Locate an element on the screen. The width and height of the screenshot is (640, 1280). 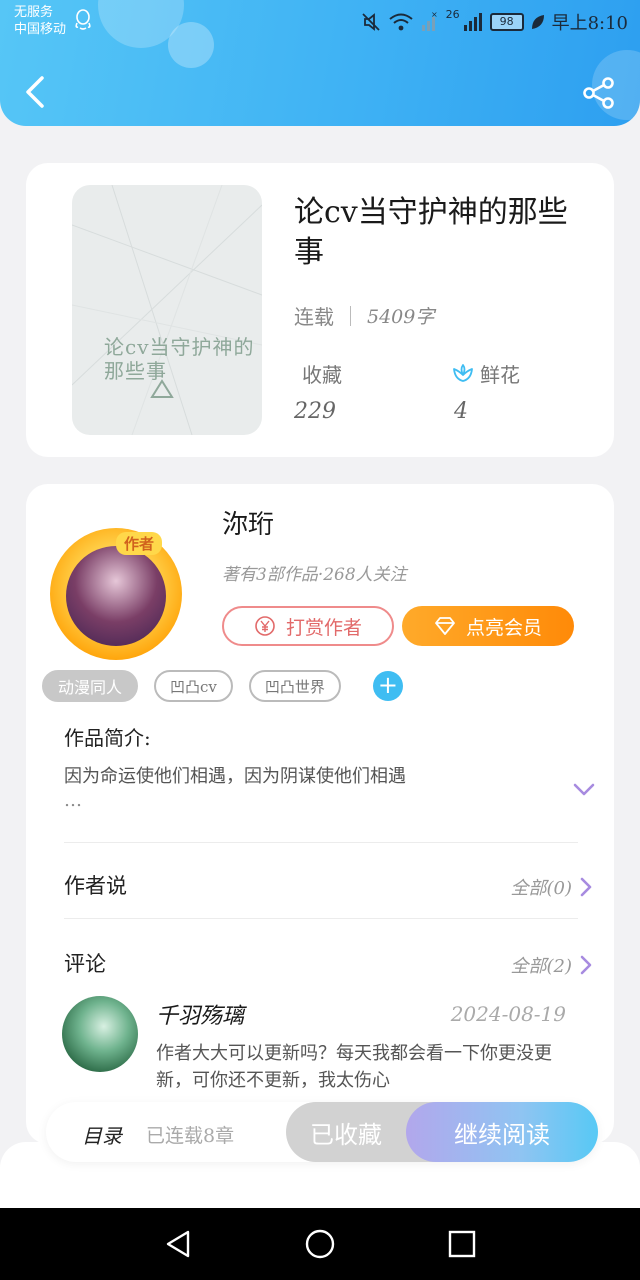
qq-icon is located at coordinates (83, 19).